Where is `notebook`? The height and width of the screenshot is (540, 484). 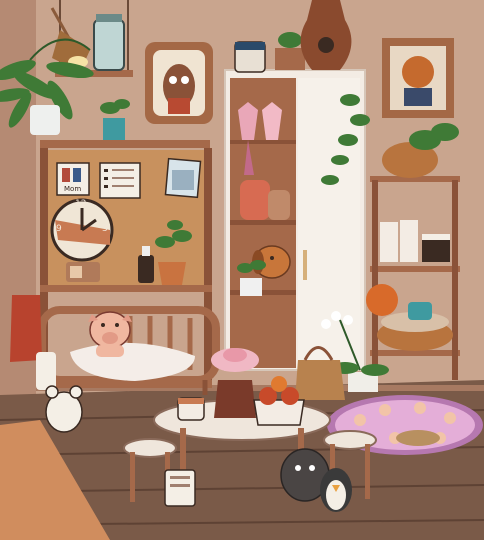 notebook is located at coordinates (180, 488).